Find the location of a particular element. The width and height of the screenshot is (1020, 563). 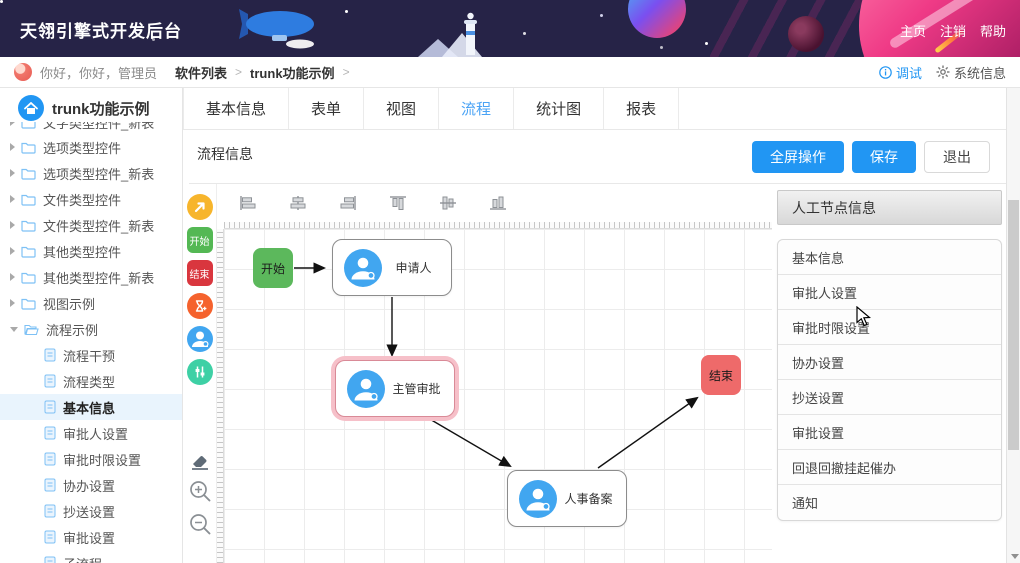

sidebar-item-file-controls: 文件类型控件 is located at coordinates (91, 199).